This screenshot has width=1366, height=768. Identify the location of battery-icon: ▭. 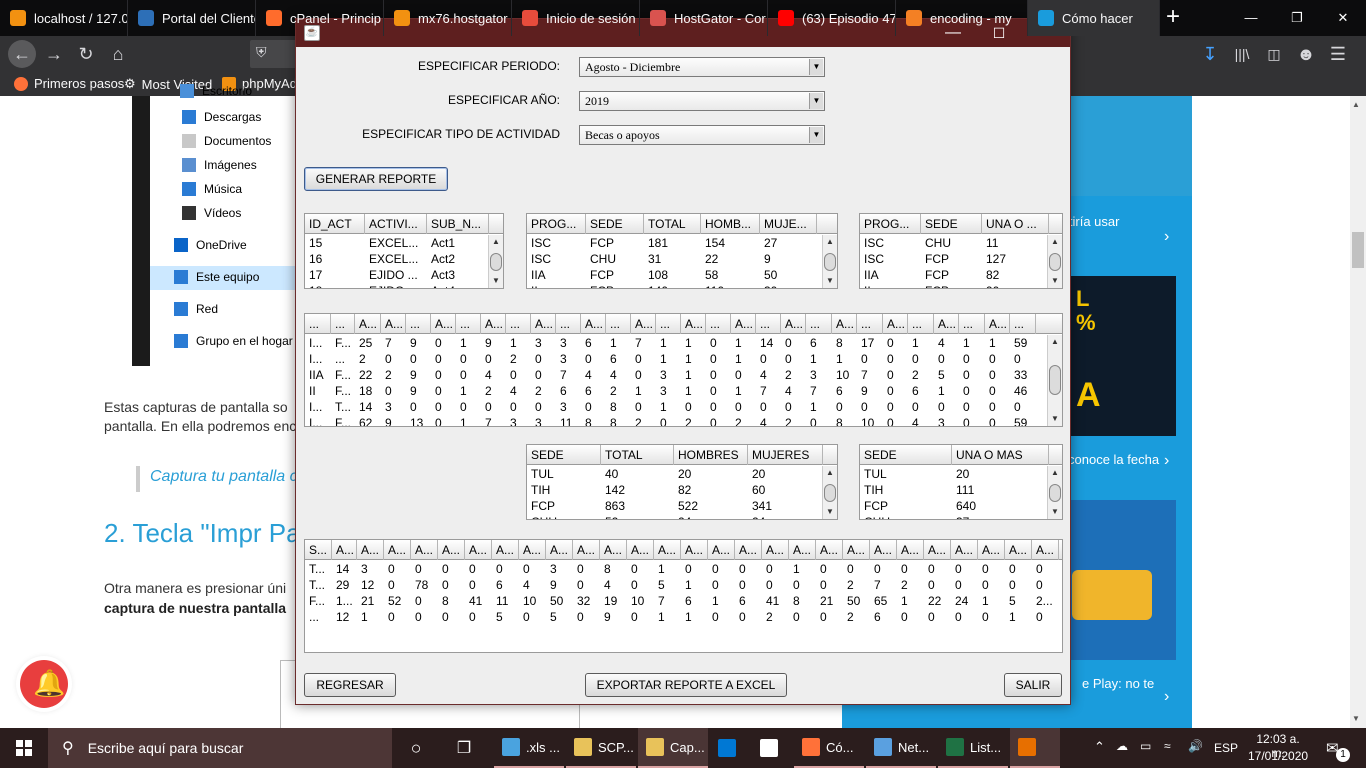
(1145, 746).